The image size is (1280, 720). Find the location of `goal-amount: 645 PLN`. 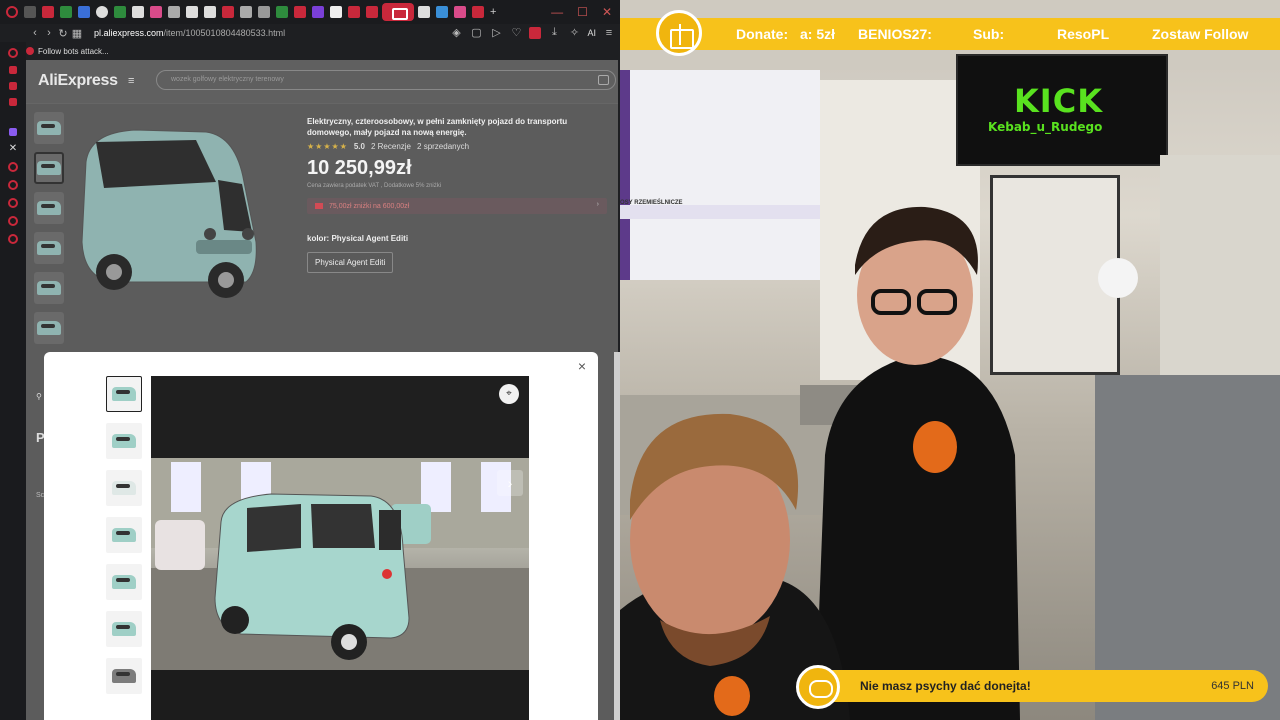

goal-amount: 645 PLN is located at coordinates (1232, 686).